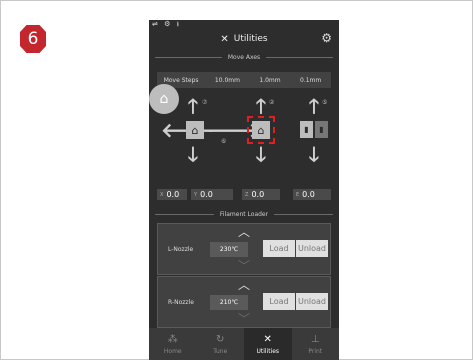  Describe the element at coordinates (244, 80) in the screenshot. I see `move-steps-bar: Move Steps 10.0mm 1.0mm 0.1mm` at that location.